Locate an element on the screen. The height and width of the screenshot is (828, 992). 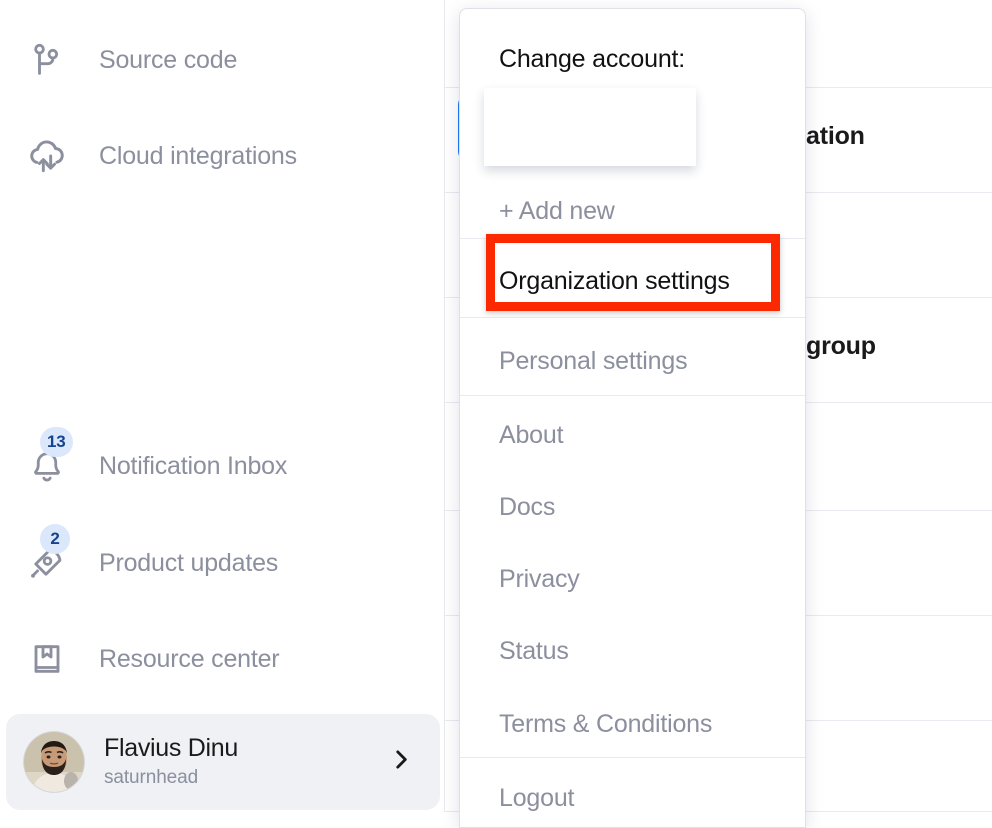
user-account-card: Flavius Dinu saturnhead is located at coordinates (223, 762).